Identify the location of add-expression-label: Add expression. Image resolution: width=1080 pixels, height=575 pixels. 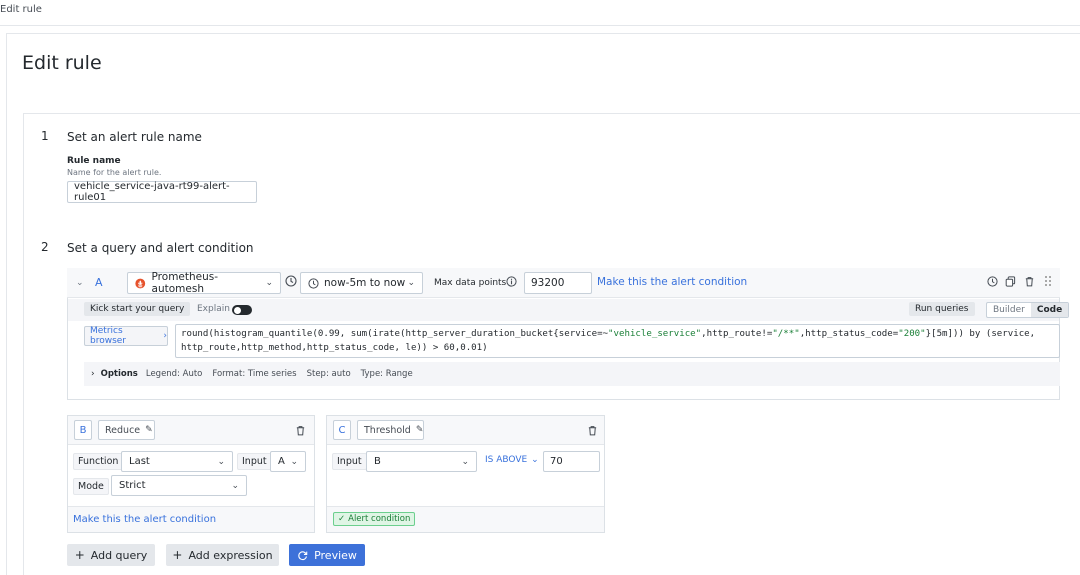
(230, 555).